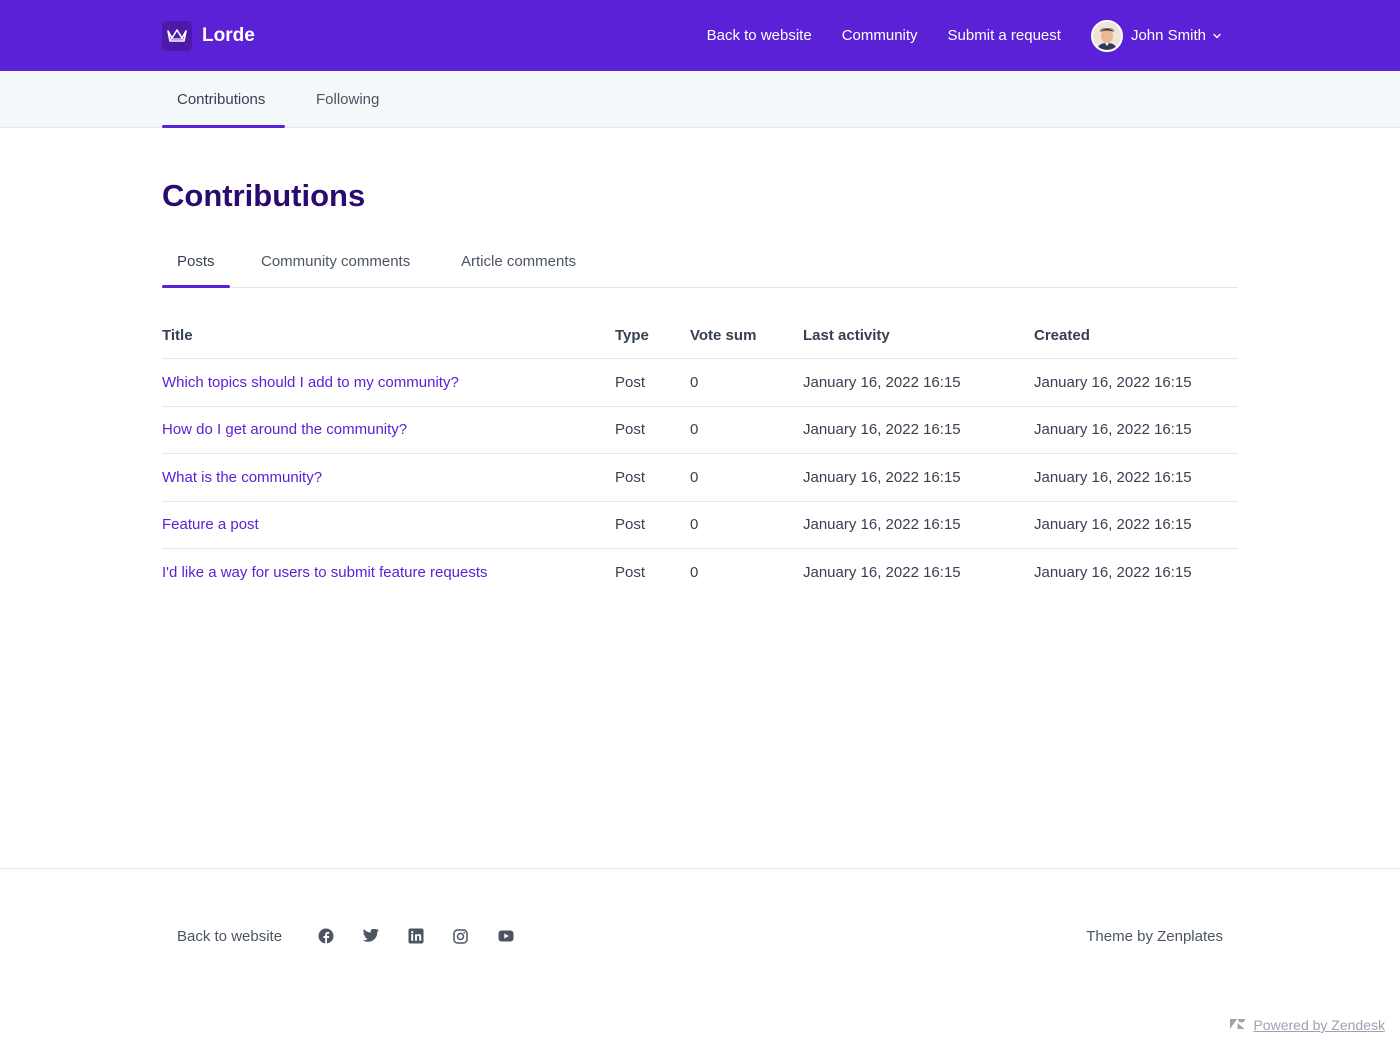  I want to click on column-header-vote-sum: Vote sum, so click(723, 335).